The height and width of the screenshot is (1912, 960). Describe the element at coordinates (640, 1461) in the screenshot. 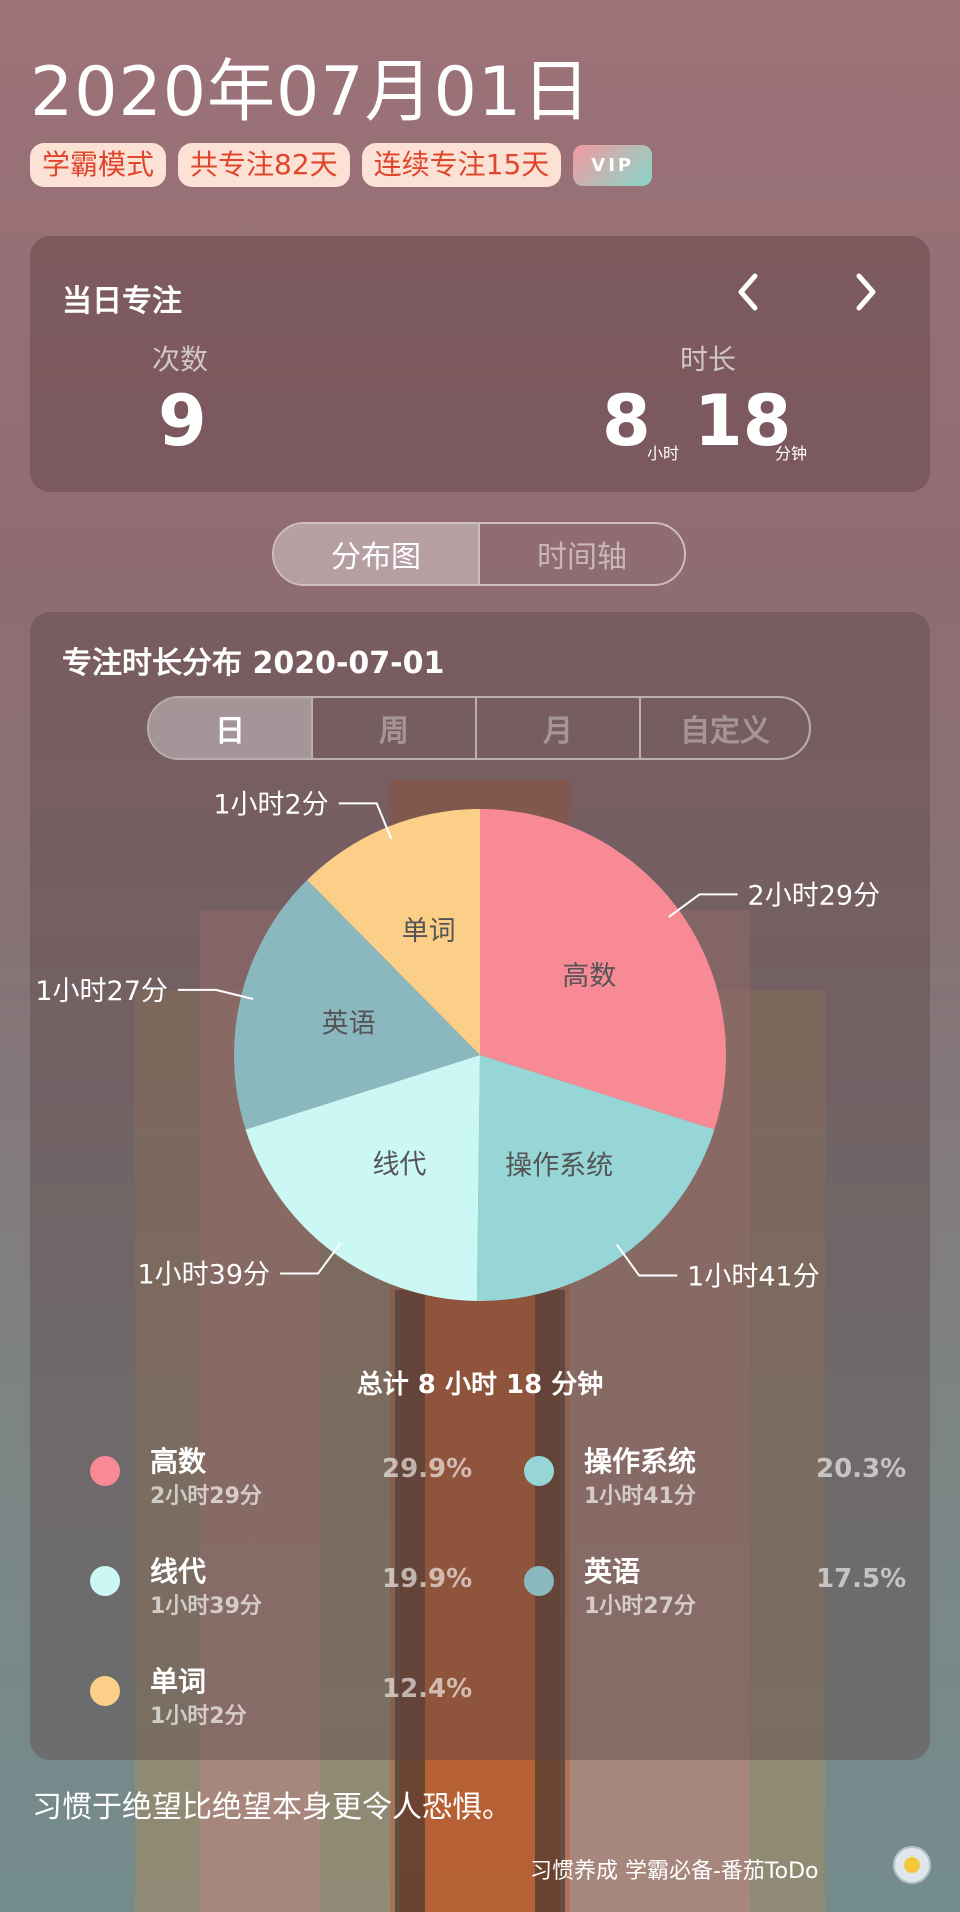

I see `legend-name: 操作系统` at that location.